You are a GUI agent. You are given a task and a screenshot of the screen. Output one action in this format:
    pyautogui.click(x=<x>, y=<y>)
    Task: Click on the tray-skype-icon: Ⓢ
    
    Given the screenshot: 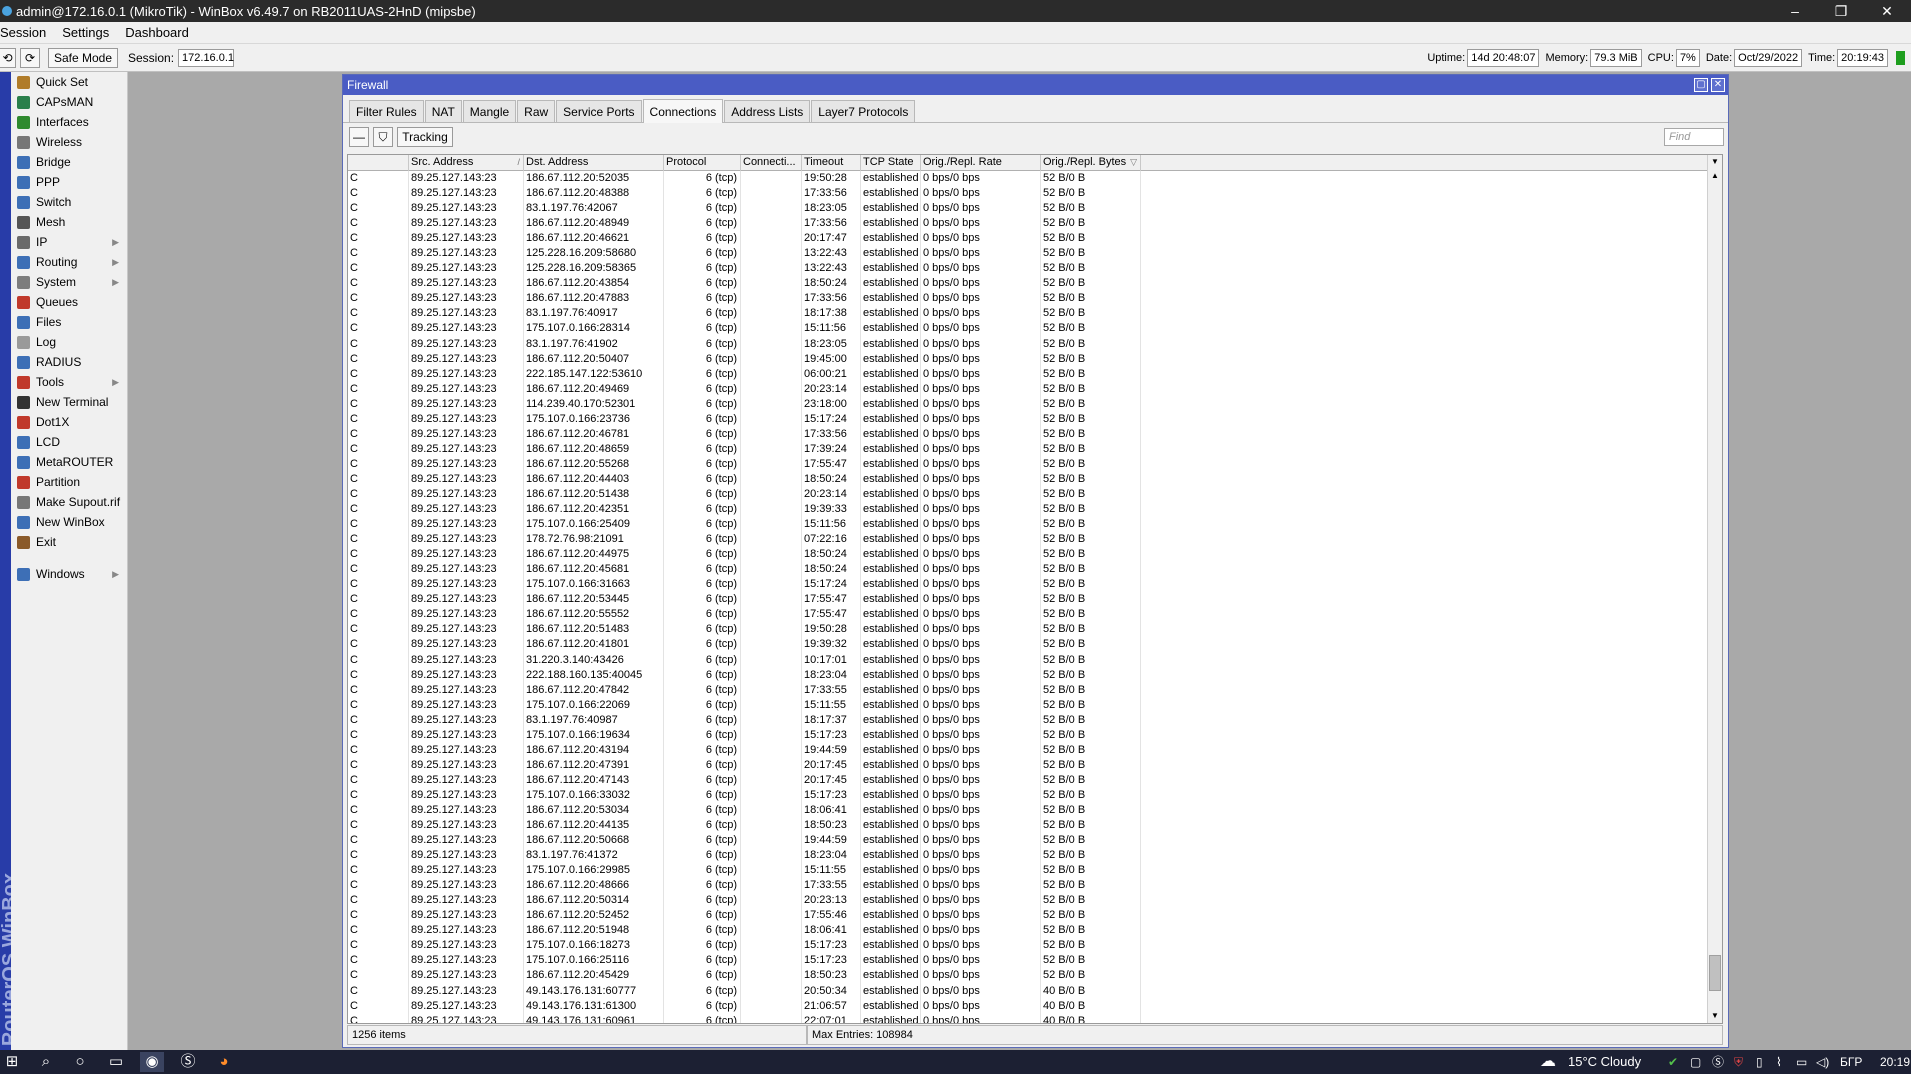 What is the action you would take?
    pyautogui.click(x=1718, y=1062)
    